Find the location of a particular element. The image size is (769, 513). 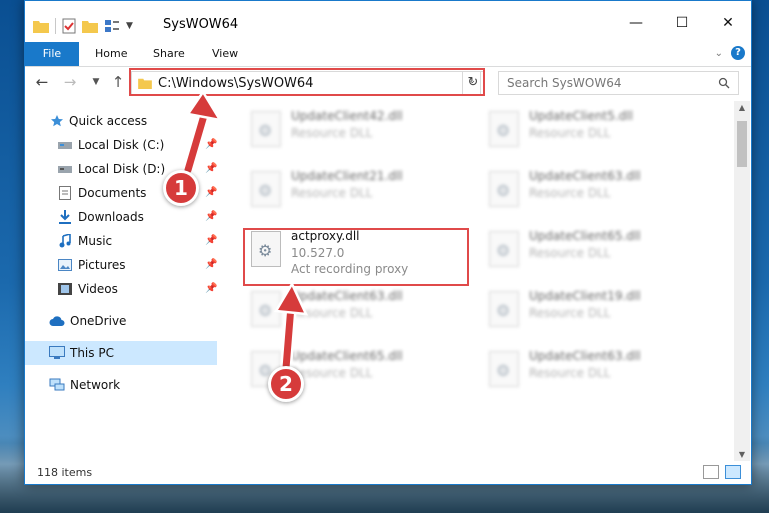

maximize-button: ☐ is located at coordinates (682, 23).